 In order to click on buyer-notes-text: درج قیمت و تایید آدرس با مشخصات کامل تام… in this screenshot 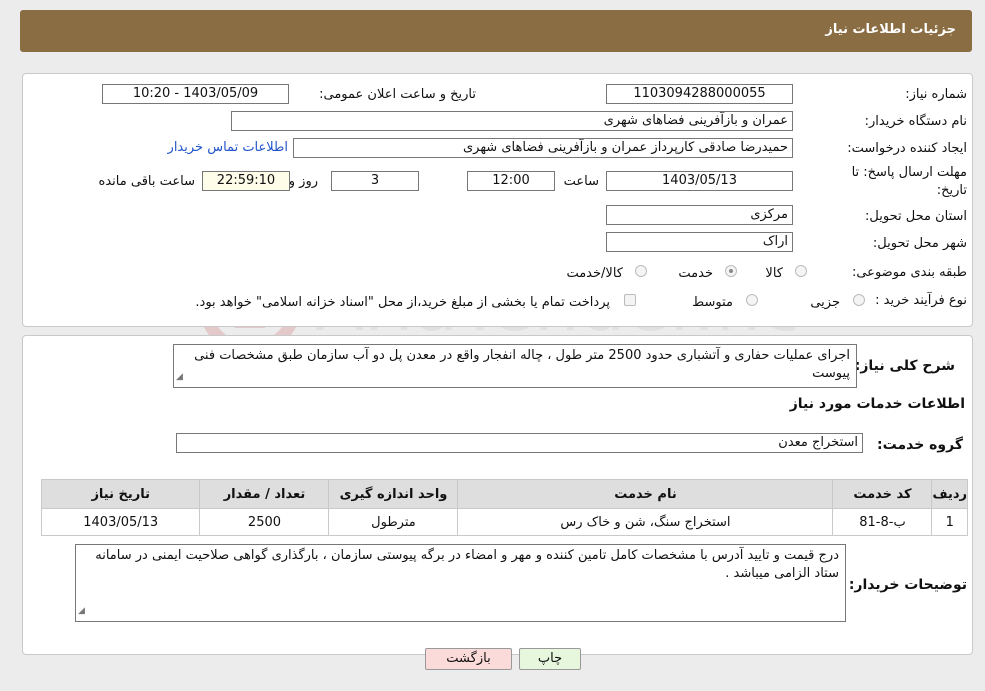, I will do `click(467, 564)`.